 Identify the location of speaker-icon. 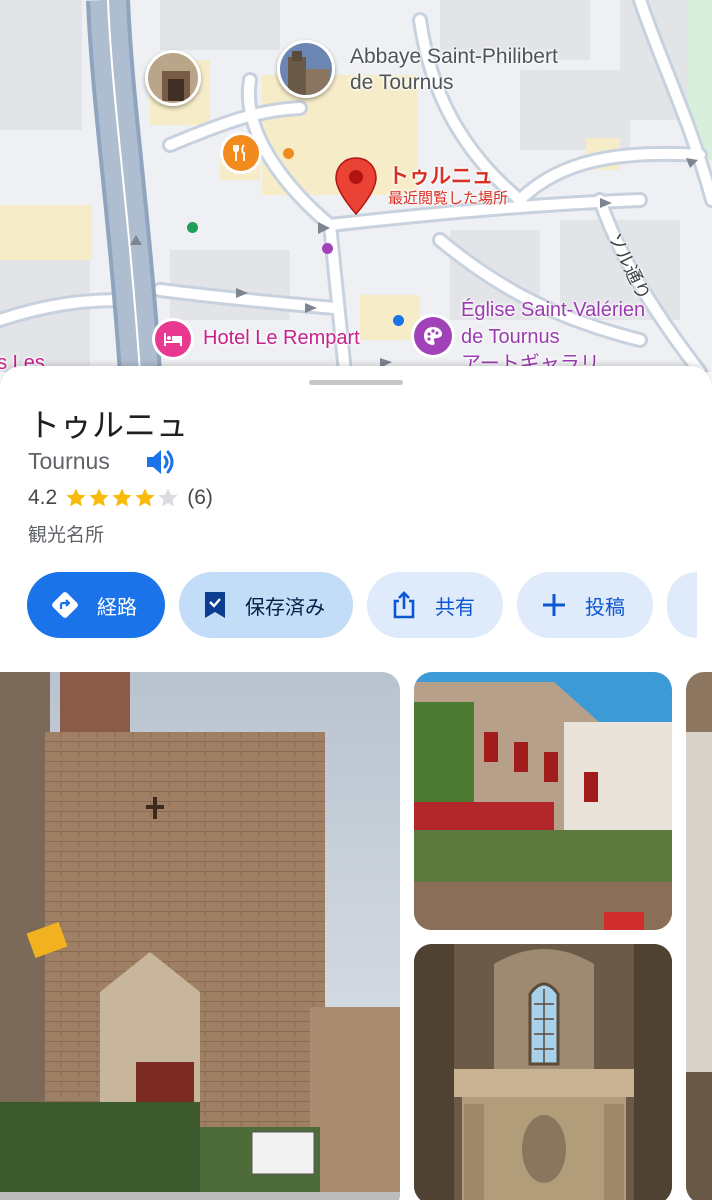
(161, 464).